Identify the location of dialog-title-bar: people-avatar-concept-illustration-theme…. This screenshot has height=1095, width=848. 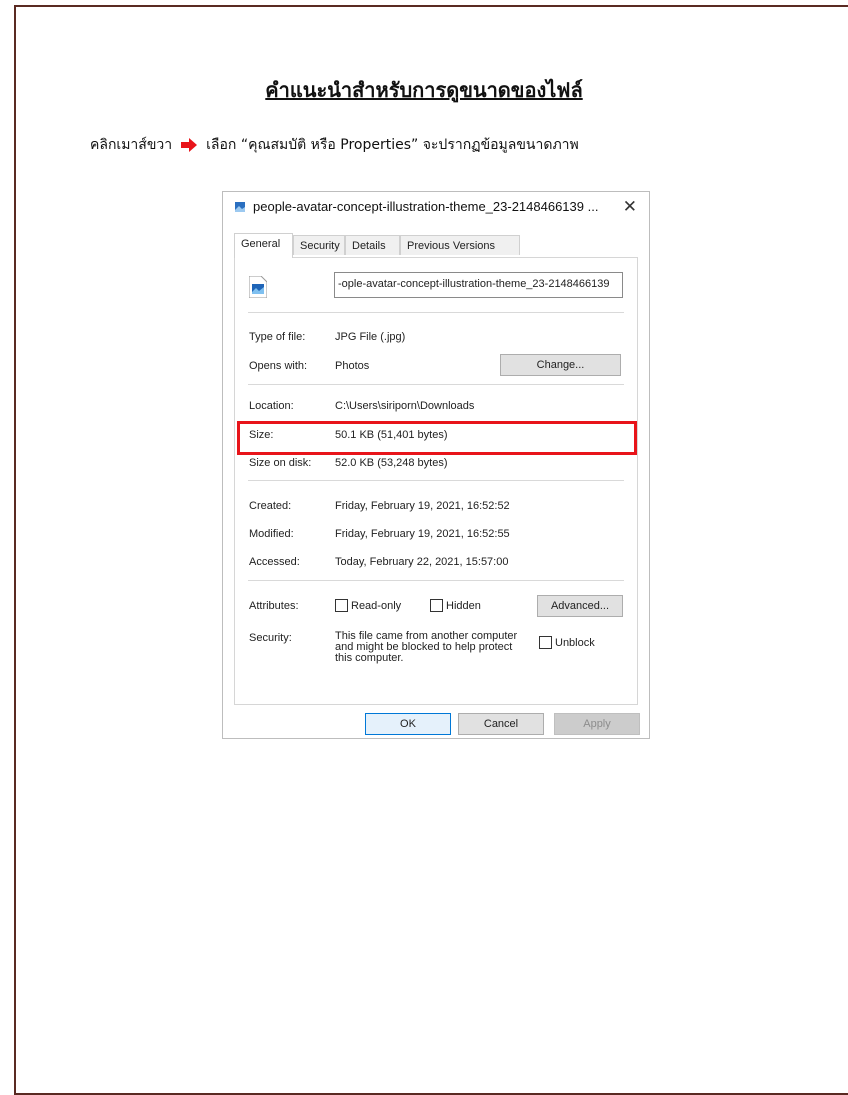
(436, 207).